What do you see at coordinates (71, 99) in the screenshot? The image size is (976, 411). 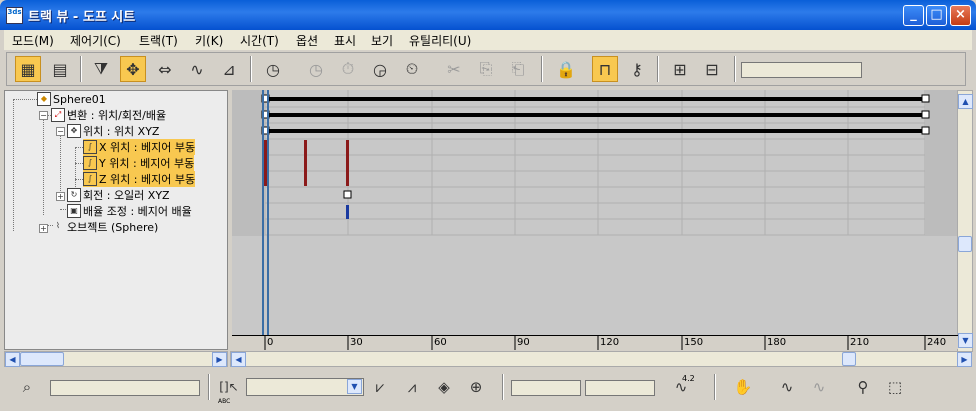 I see `tree-item-sphere01: ◆ Sphere01` at bounding box center [71, 99].